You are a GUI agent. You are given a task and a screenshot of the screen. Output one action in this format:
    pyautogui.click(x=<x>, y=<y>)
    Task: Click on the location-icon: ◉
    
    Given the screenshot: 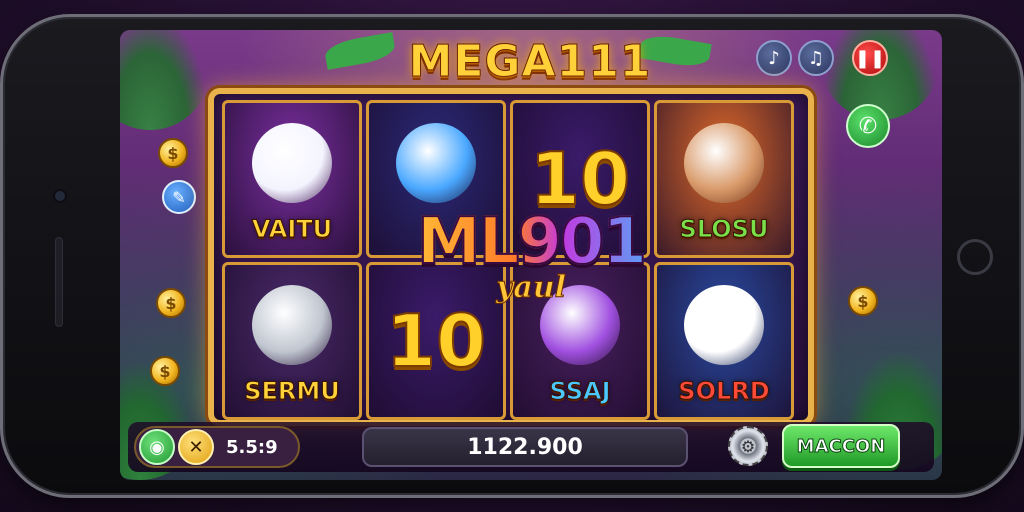 What is the action you would take?
    pyautogui.click(x=157, y=447)
    